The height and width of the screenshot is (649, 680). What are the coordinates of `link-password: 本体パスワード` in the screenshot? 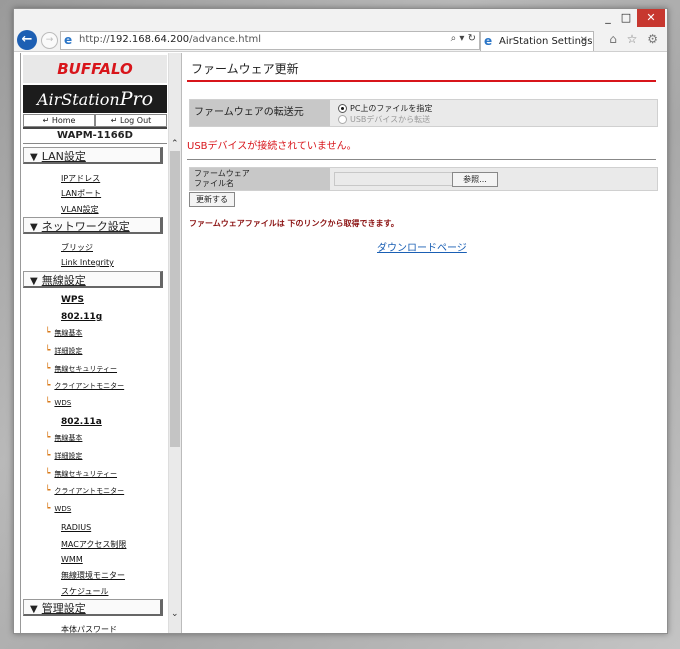 It's located at (89, 628).